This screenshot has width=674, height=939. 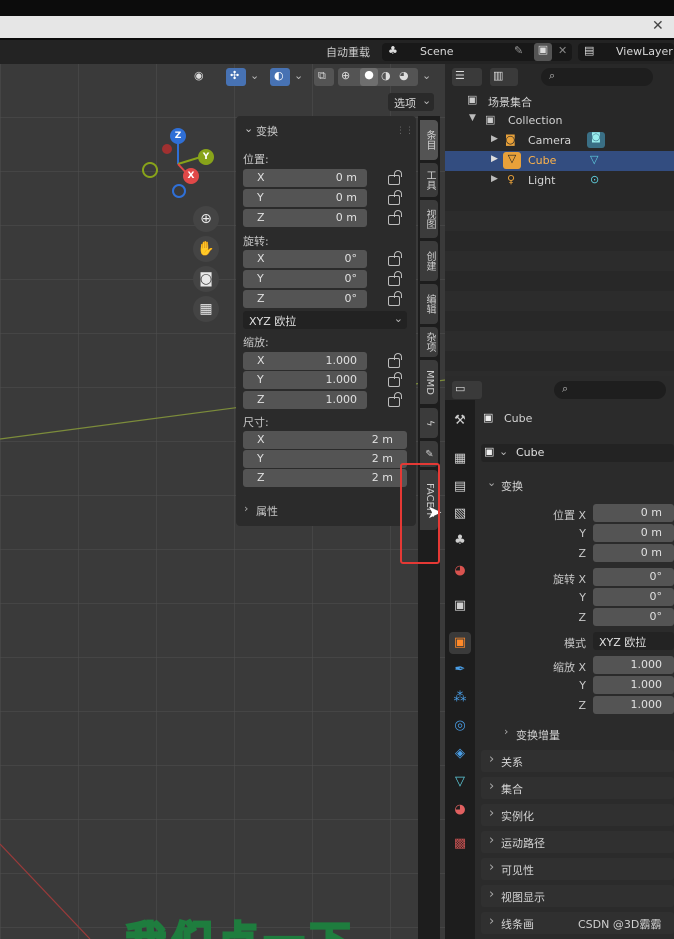 What do you see at coordinates (460, 571) in the screenshot?
I see `world-tab-icon: ◕` at bounding box center [460, 571].